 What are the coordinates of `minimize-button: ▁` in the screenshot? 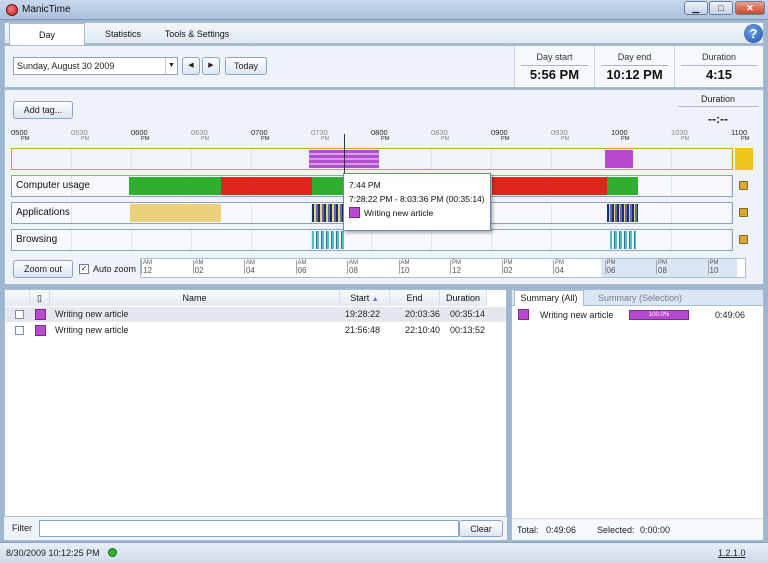 It's located at (696, 8).